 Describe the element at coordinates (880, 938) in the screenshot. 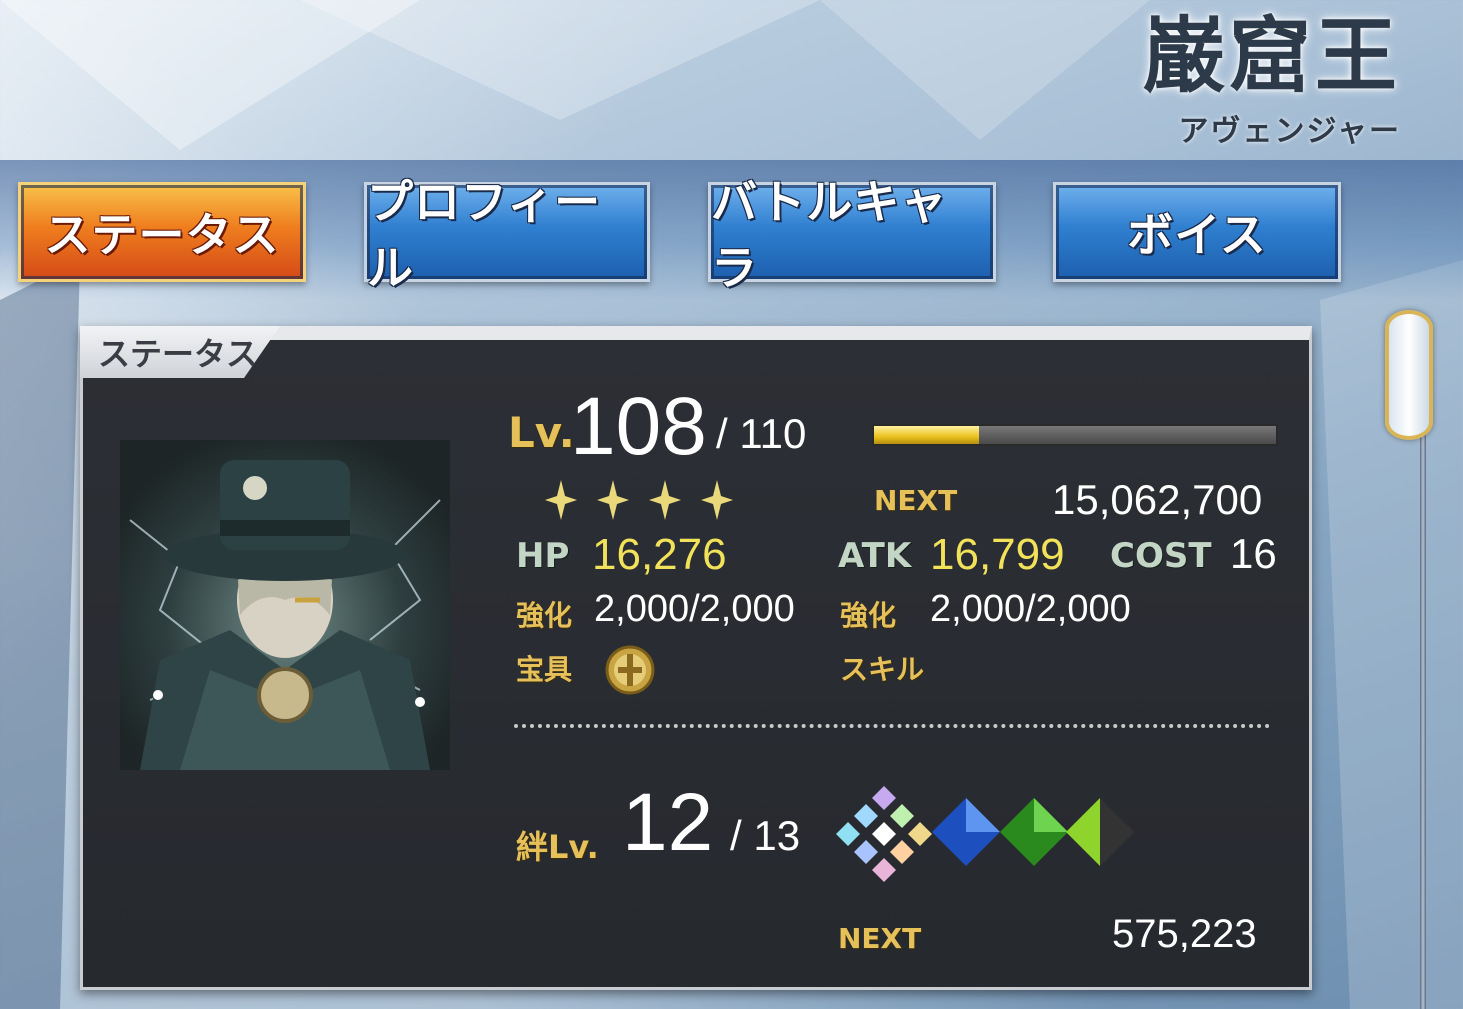

I see `bond-next-label: NEXT` at that location.